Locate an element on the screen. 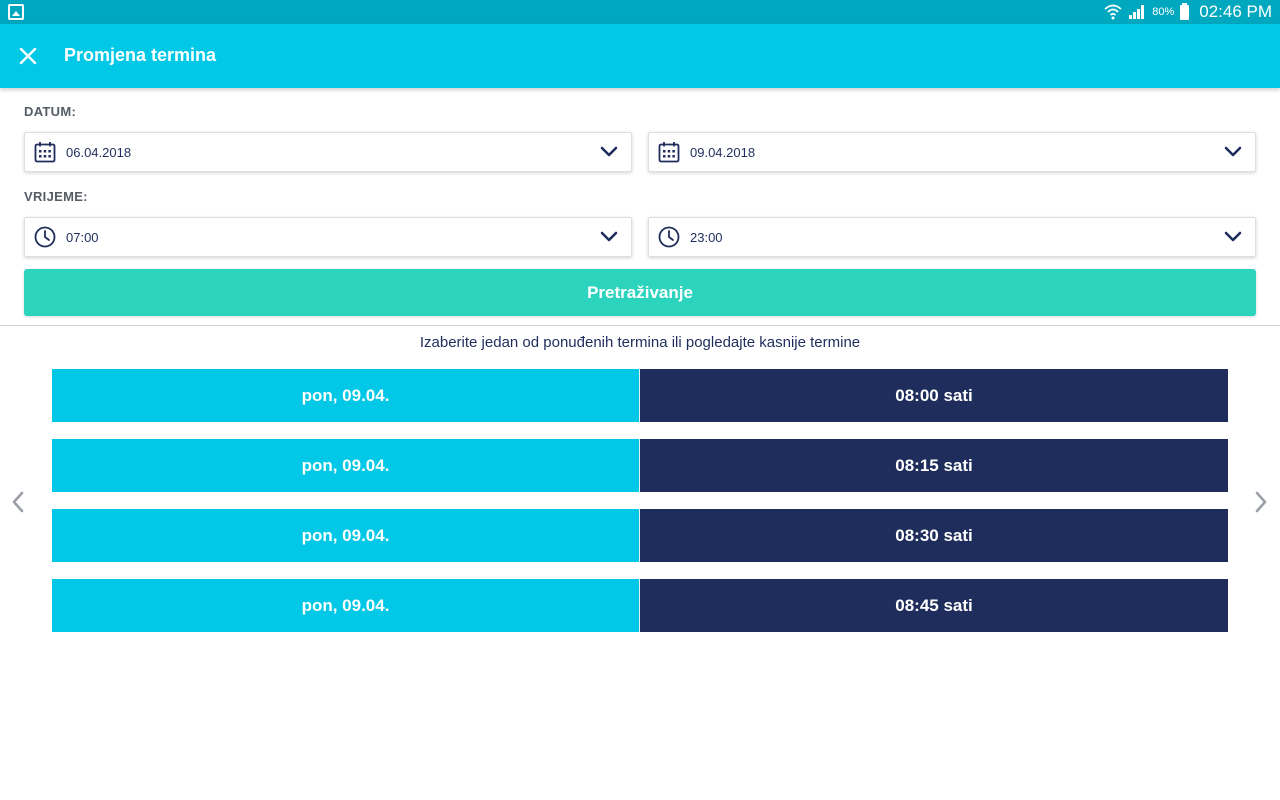 This screenshot has height=800, width=1280. time-label: VRIJEME: is located at coordinates (56, 196).